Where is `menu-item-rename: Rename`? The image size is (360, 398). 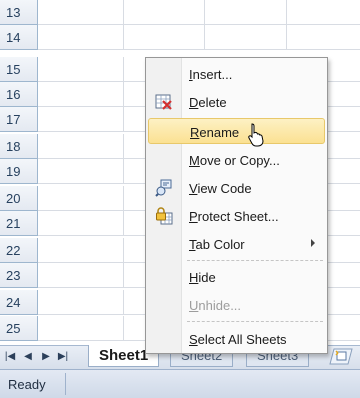
menu-item-rename: Rename is located at coordinates (236, 131).